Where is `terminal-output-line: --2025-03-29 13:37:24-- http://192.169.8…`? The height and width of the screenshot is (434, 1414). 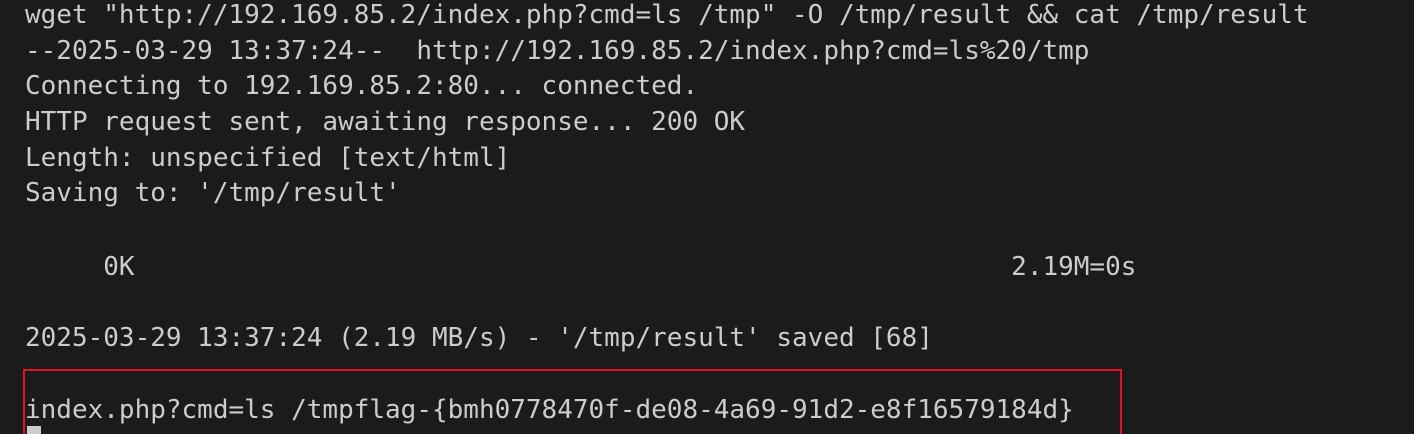 terminal-output-line: --2025-03-29 13:37:24-- http://192.169.8… is located at coordinates (557, 51).